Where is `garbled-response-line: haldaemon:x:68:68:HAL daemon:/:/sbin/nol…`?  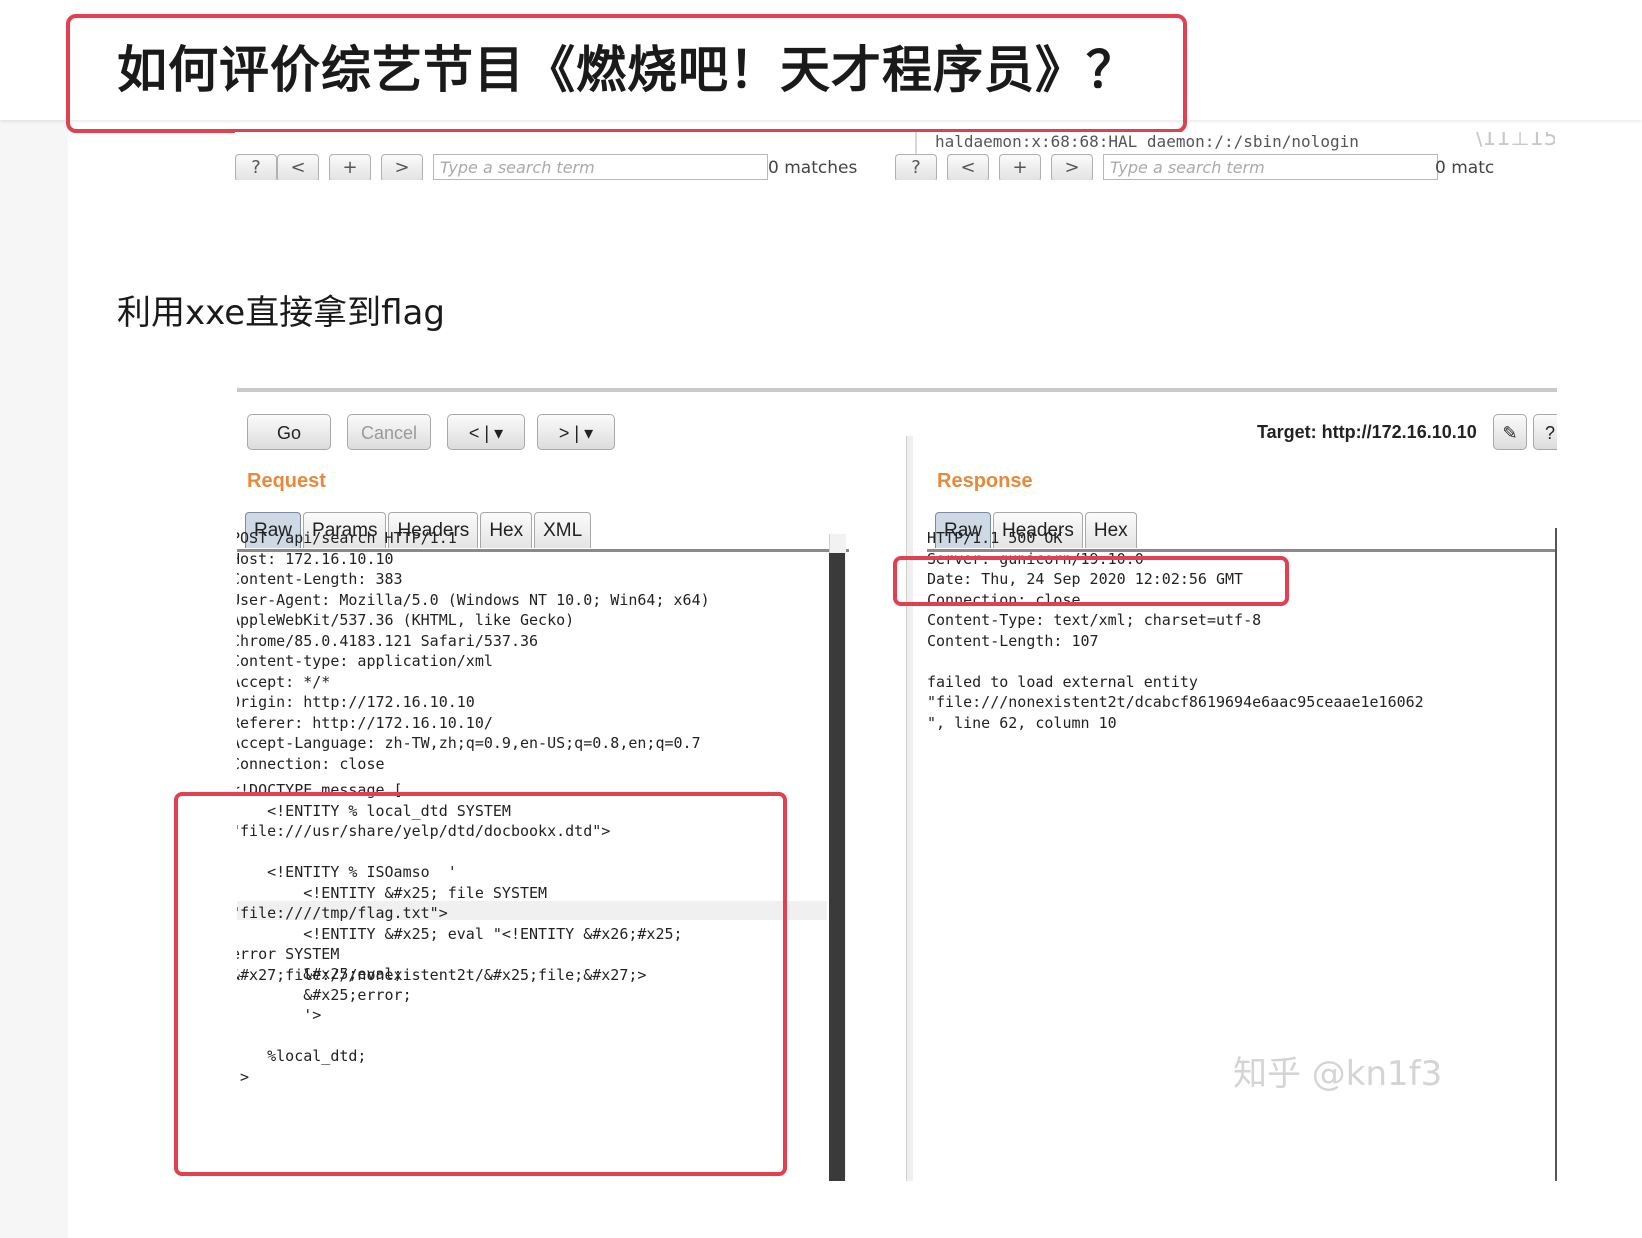 garbled-response-line: haldaemon:x:68:68:HAL daemon:/:/sbin/nol… is located at coordinates (1147, 141).